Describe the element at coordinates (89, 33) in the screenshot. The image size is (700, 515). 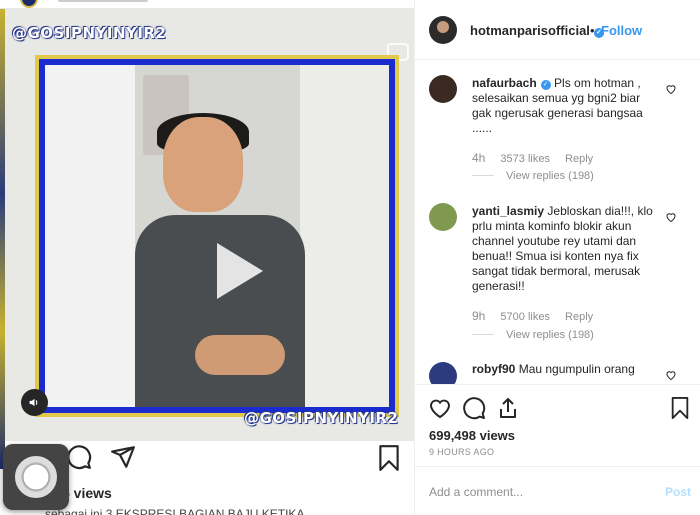
I see `watermark-top: @GOSIPNYINYIR2` at that location.